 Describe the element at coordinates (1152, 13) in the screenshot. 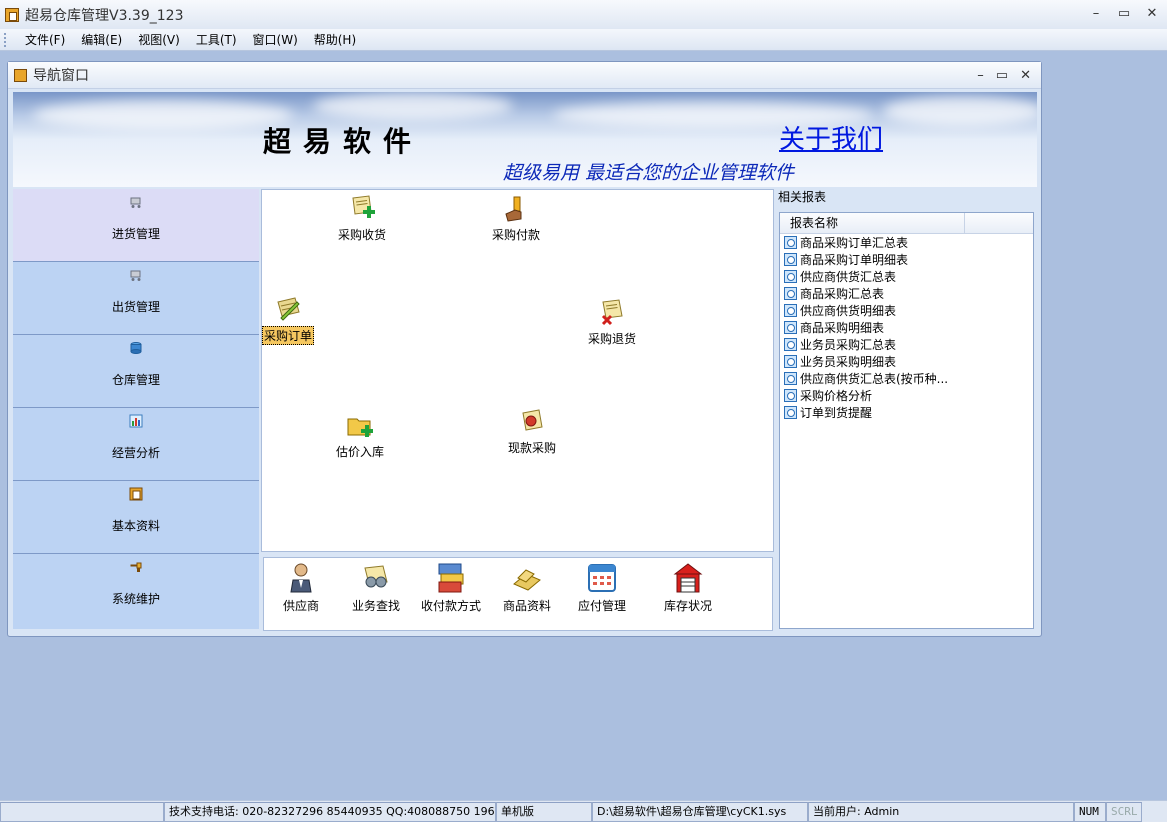

I see `close-button: ✕` at that location.